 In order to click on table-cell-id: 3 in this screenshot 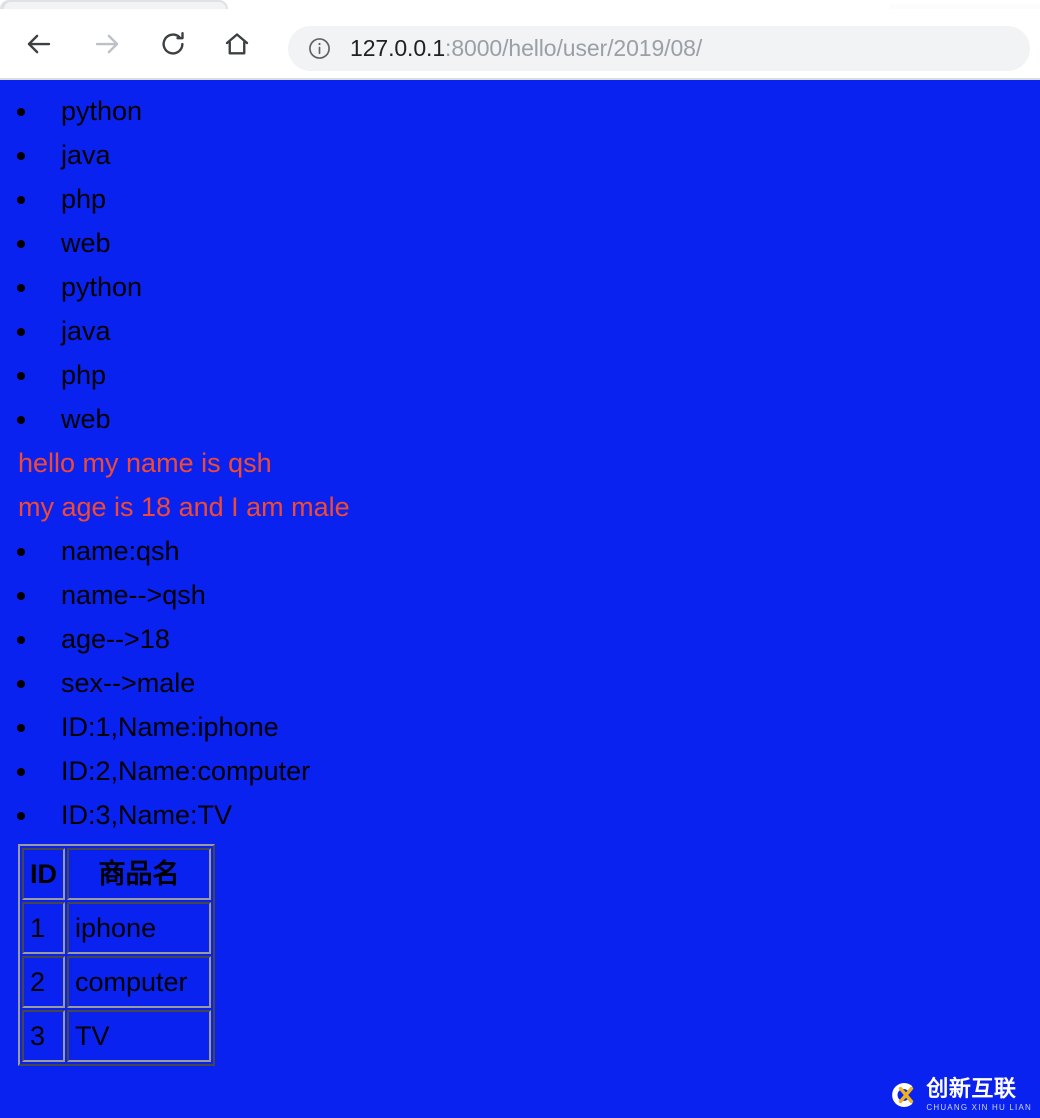, I will do `click(43, 1036)`.